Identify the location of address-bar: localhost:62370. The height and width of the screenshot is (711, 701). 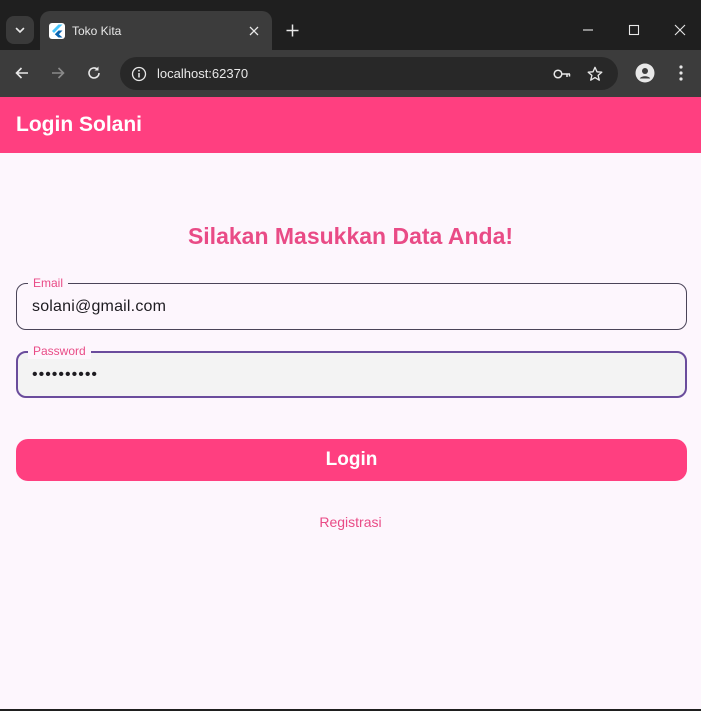
(369, 73).